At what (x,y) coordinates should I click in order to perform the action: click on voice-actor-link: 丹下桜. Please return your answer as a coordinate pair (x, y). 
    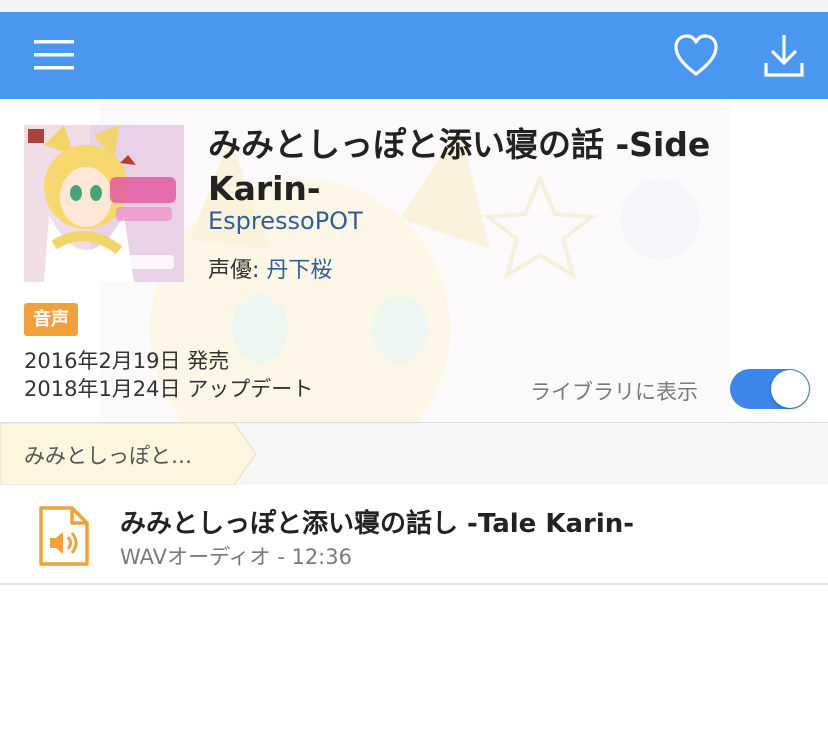
    Looking at the image, I should click on (299, 270).